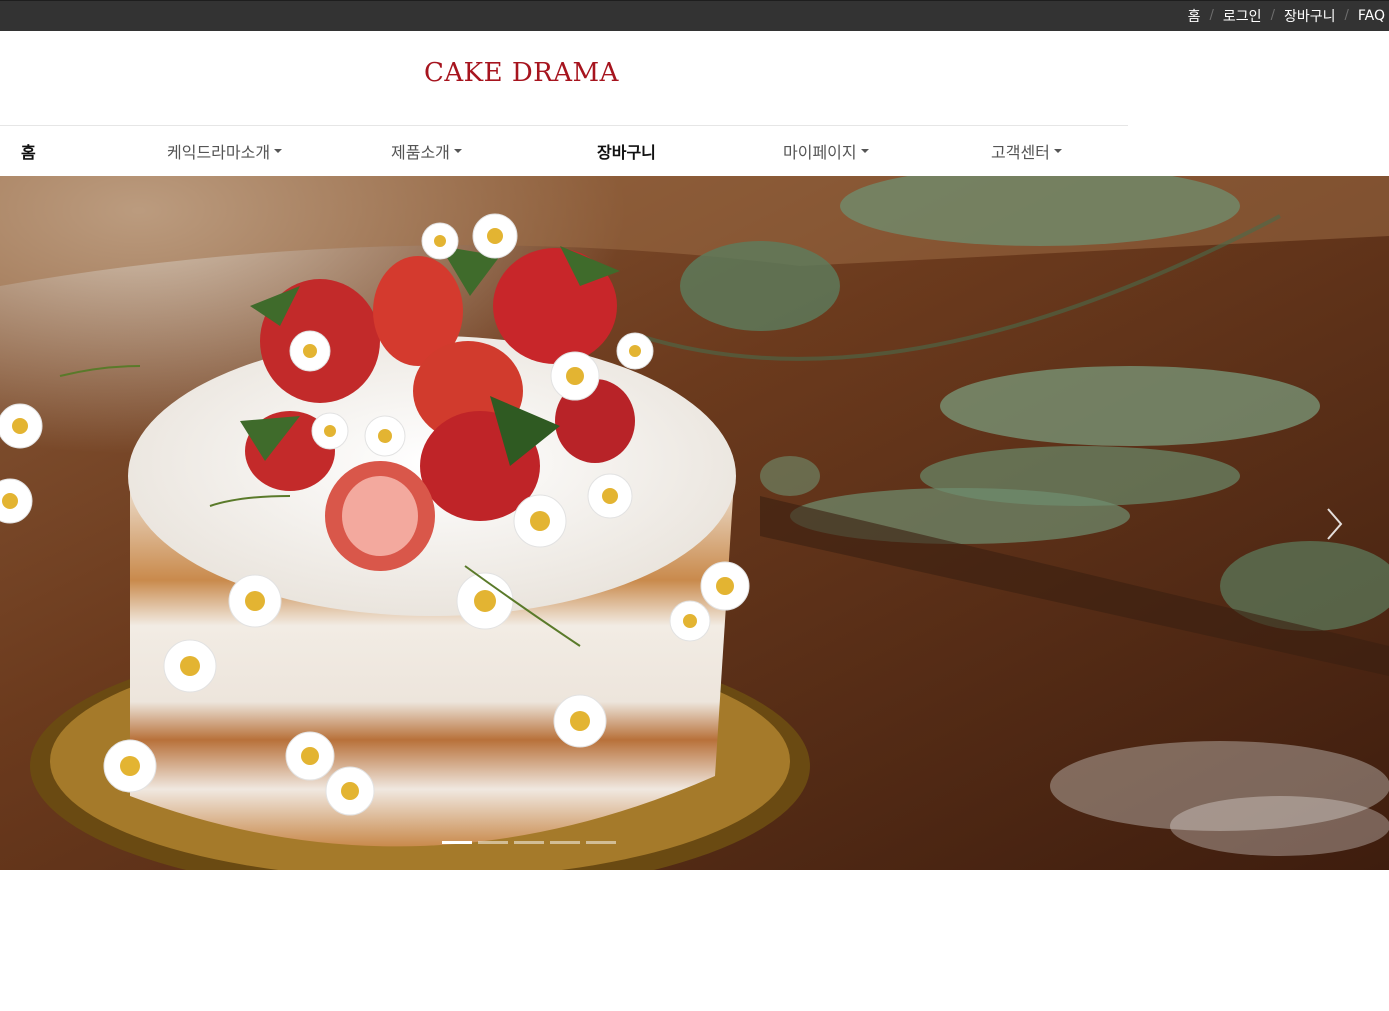 The image size is (1389, 1011). I want to click on carousel-next-button, so click(1334, 524).